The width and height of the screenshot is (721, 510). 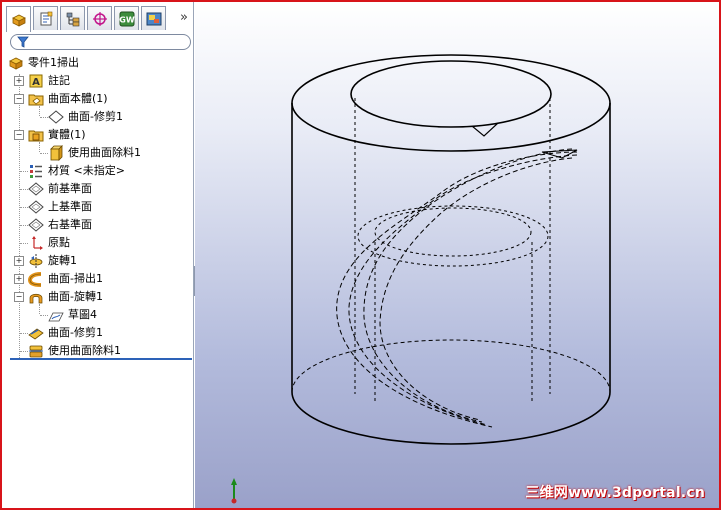 I want to click on surface-cut-icon, so click(x=36, y=351).